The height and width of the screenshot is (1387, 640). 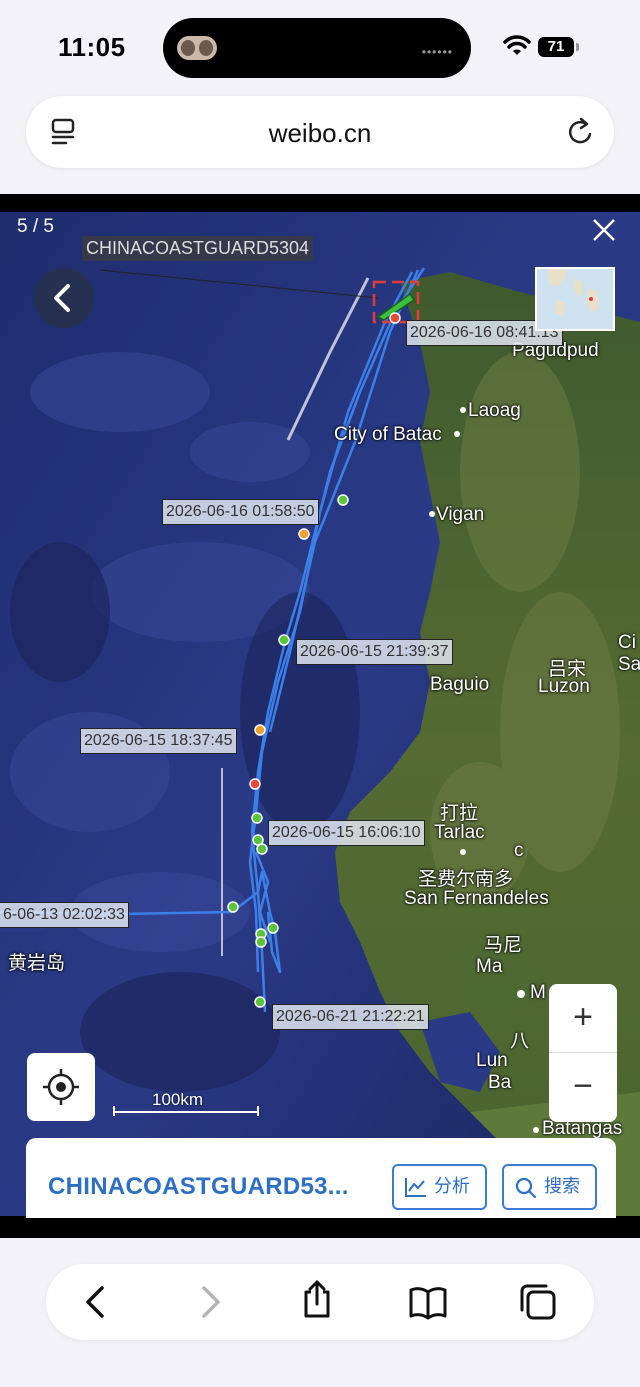 I want to click on timestamp-label: 2026-06-15 16:06:10, so click(x=346, y=833).